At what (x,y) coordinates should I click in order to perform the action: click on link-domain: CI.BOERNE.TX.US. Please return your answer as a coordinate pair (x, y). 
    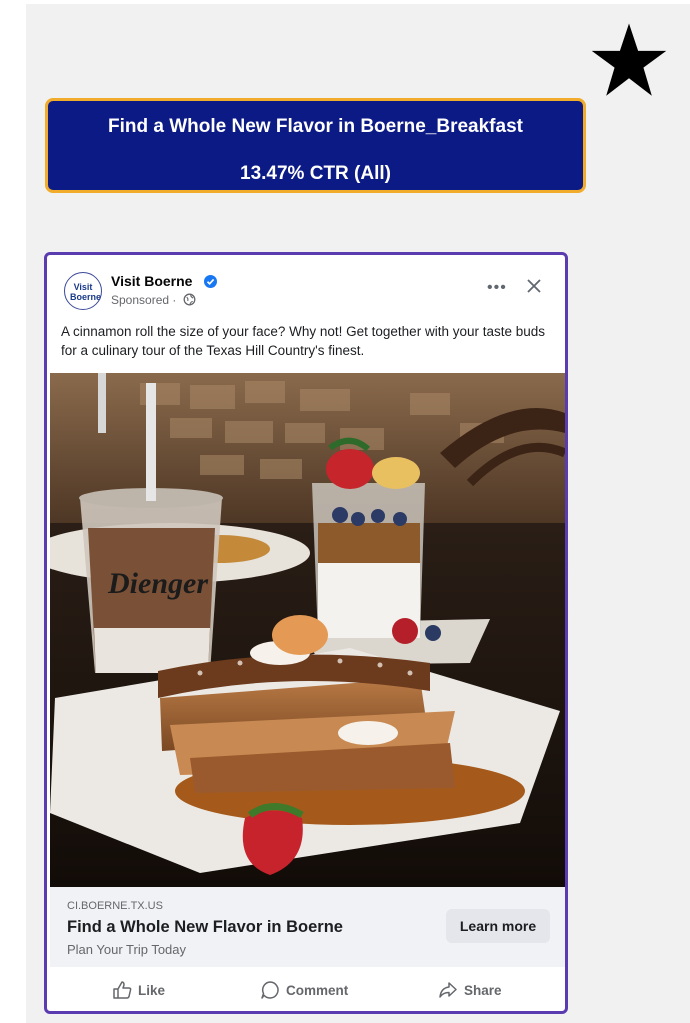
    Looking at the image, I should click on (115, 906).